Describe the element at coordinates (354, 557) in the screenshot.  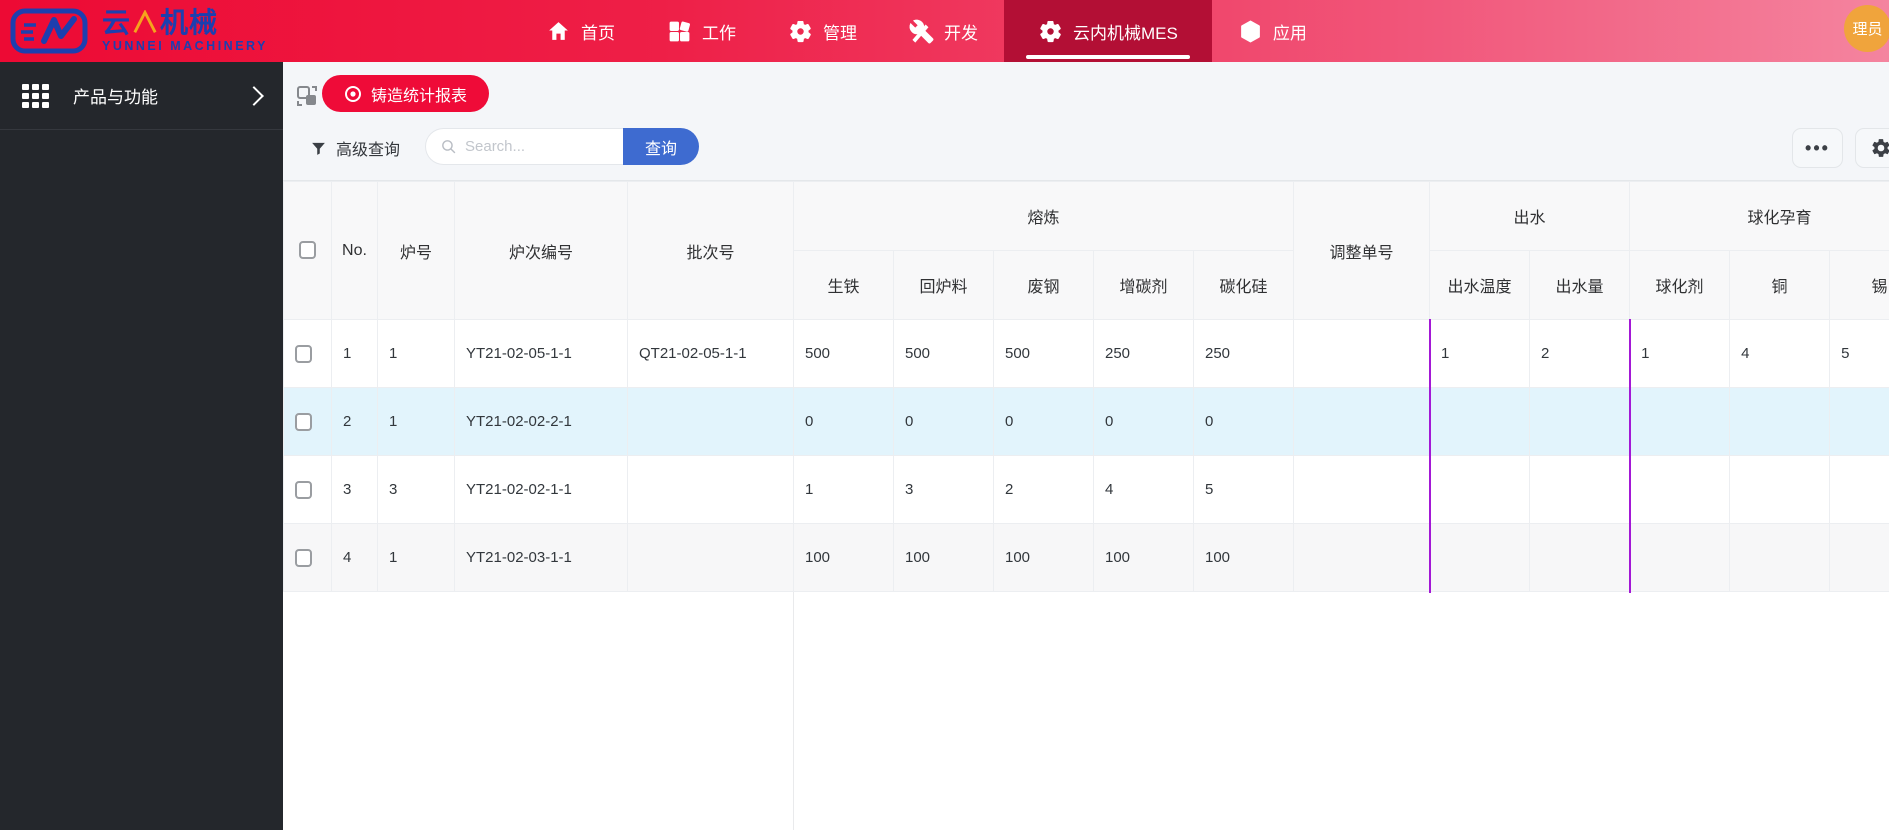
I see `cell-no: 4` at that location.